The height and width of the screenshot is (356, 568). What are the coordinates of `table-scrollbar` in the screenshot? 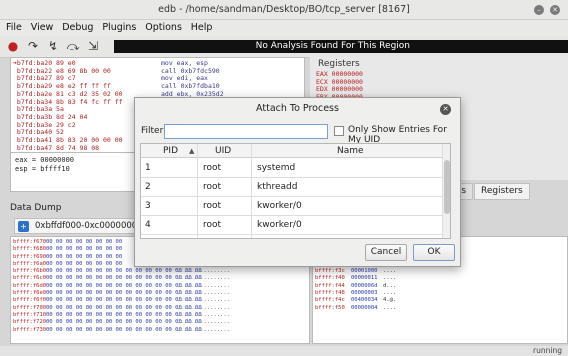 It's located at (446, 191).